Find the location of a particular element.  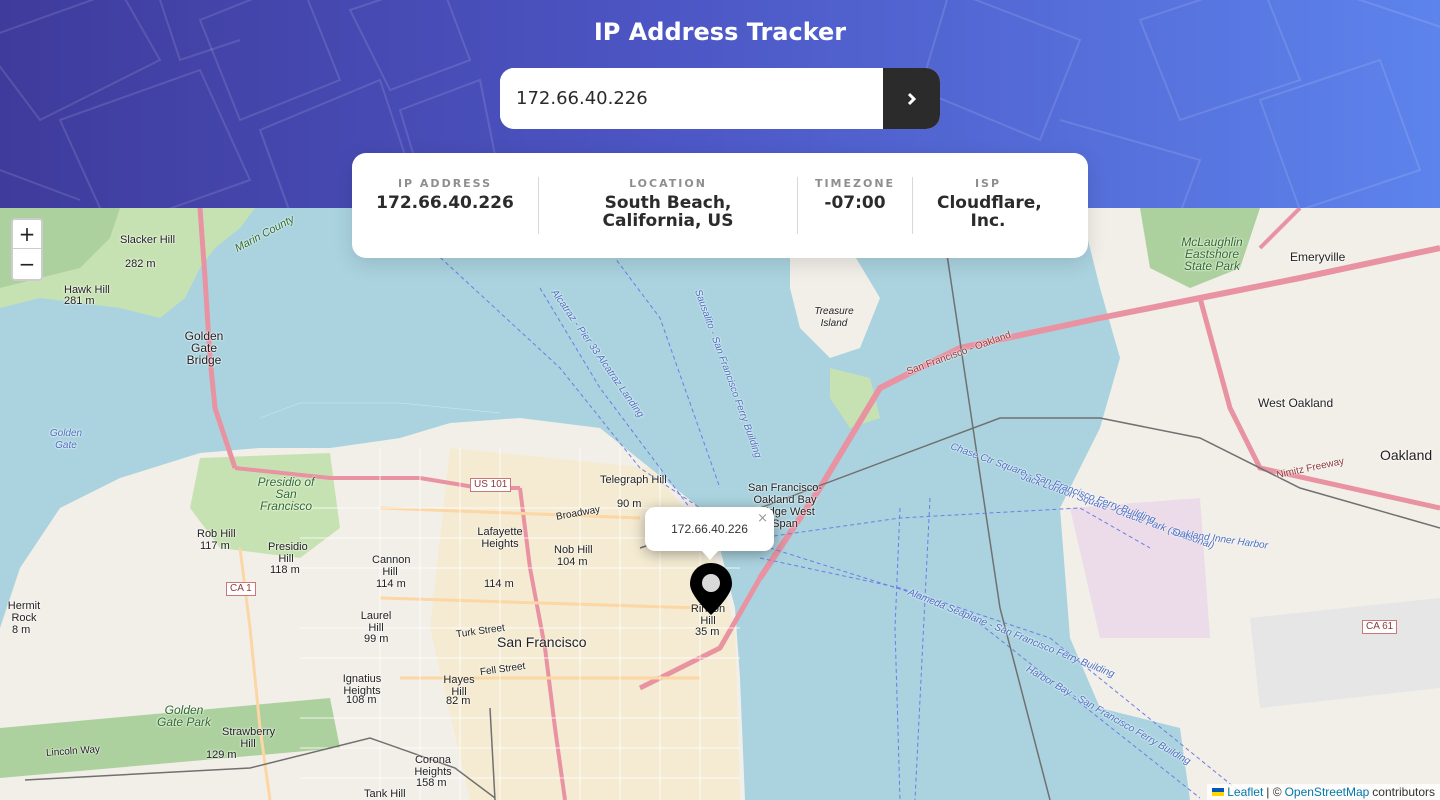

chevron-right-icon is located at coordinates (911, 98).